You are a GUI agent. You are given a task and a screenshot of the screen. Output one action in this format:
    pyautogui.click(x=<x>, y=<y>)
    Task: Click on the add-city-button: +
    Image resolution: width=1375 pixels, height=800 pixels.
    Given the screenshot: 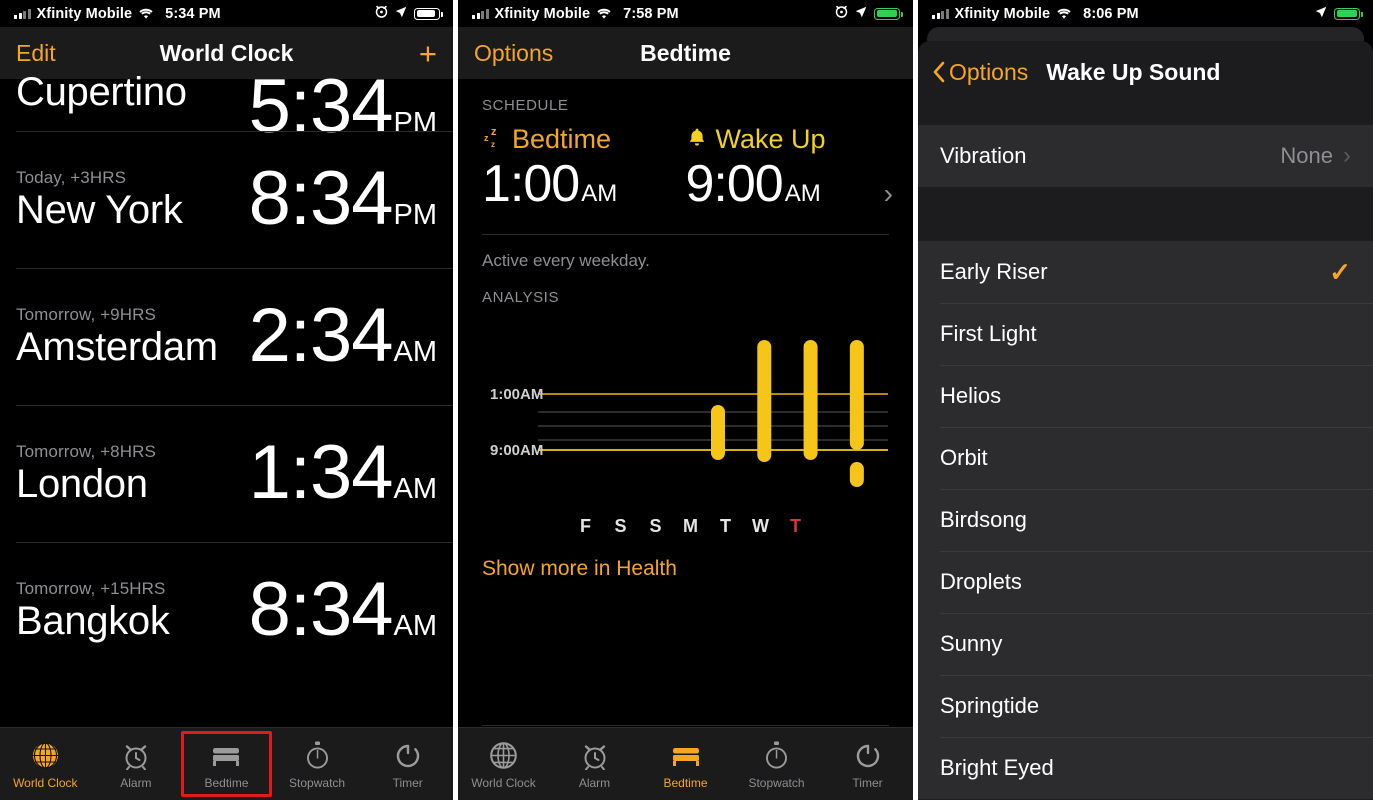 What is the action you would take?
    pyautogui.click(x=428, y=53)
    